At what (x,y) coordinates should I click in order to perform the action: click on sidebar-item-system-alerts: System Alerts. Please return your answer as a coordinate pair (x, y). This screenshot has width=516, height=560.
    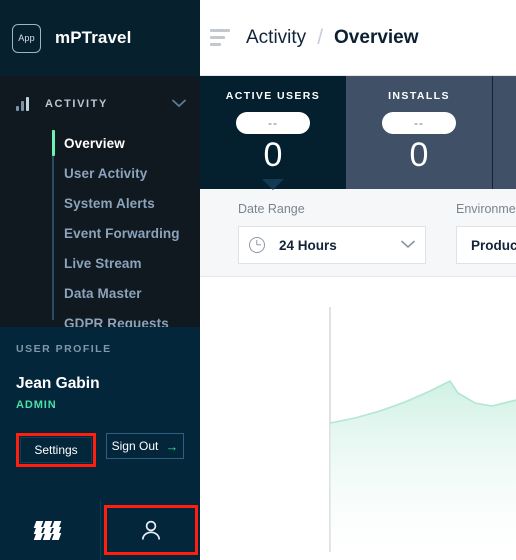
    Looking at the image, I should click on (126, 203).